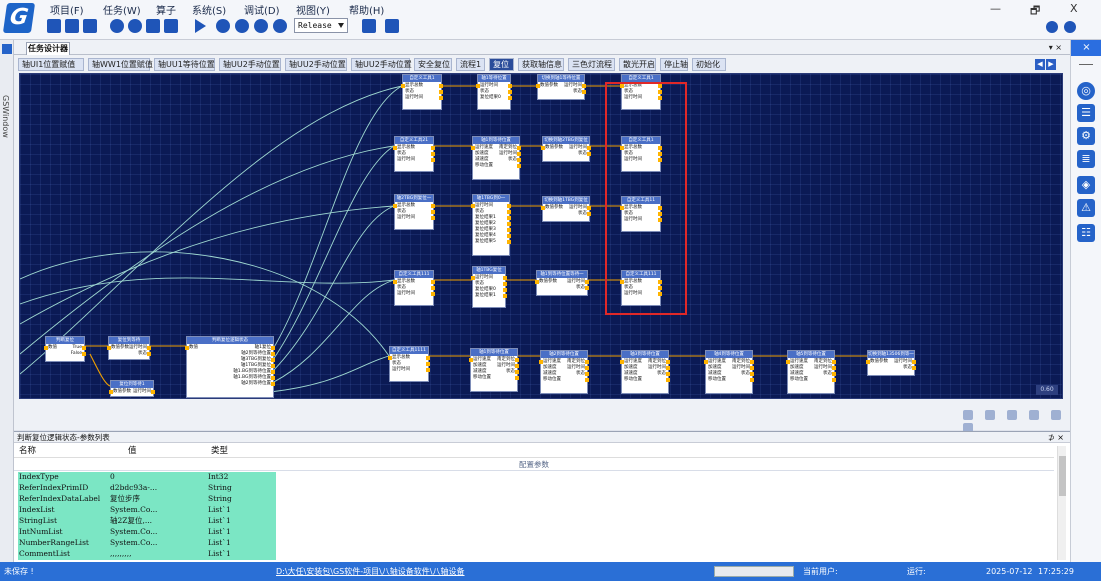 The height and width of the screenshot is (581, 1101). Describe the element at coordinates (1086, 208) in the screenshot. I see `warning-icon: ⚠` at that location.